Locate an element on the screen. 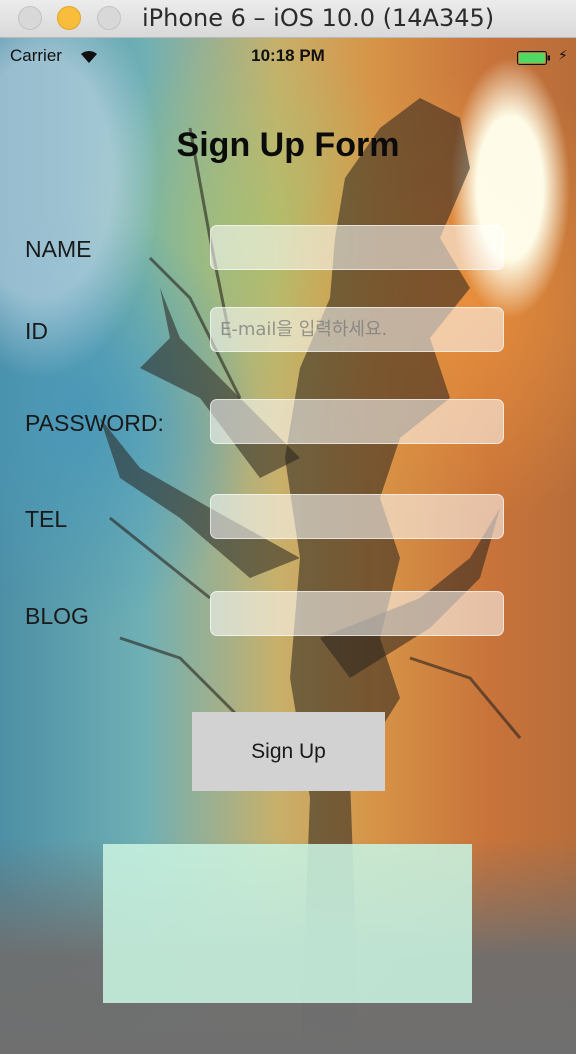 The height and width of the screenshot is (1054, 576). window-title: iPhone 6 – iOS 10.0 (14A345) is located at coordinates (318, 18).